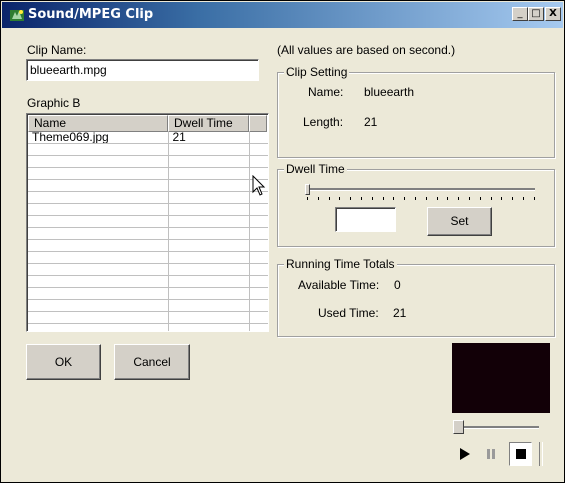  I want to click on stop-button, so click(520, 454).